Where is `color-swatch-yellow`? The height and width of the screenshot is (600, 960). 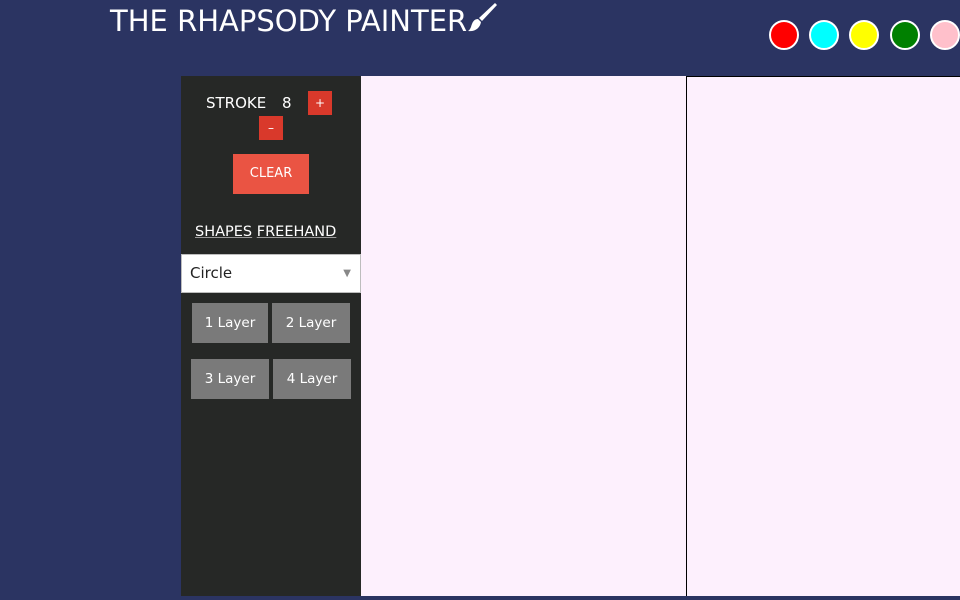
color-swatch-yellow is located at coordinates (864, 35).